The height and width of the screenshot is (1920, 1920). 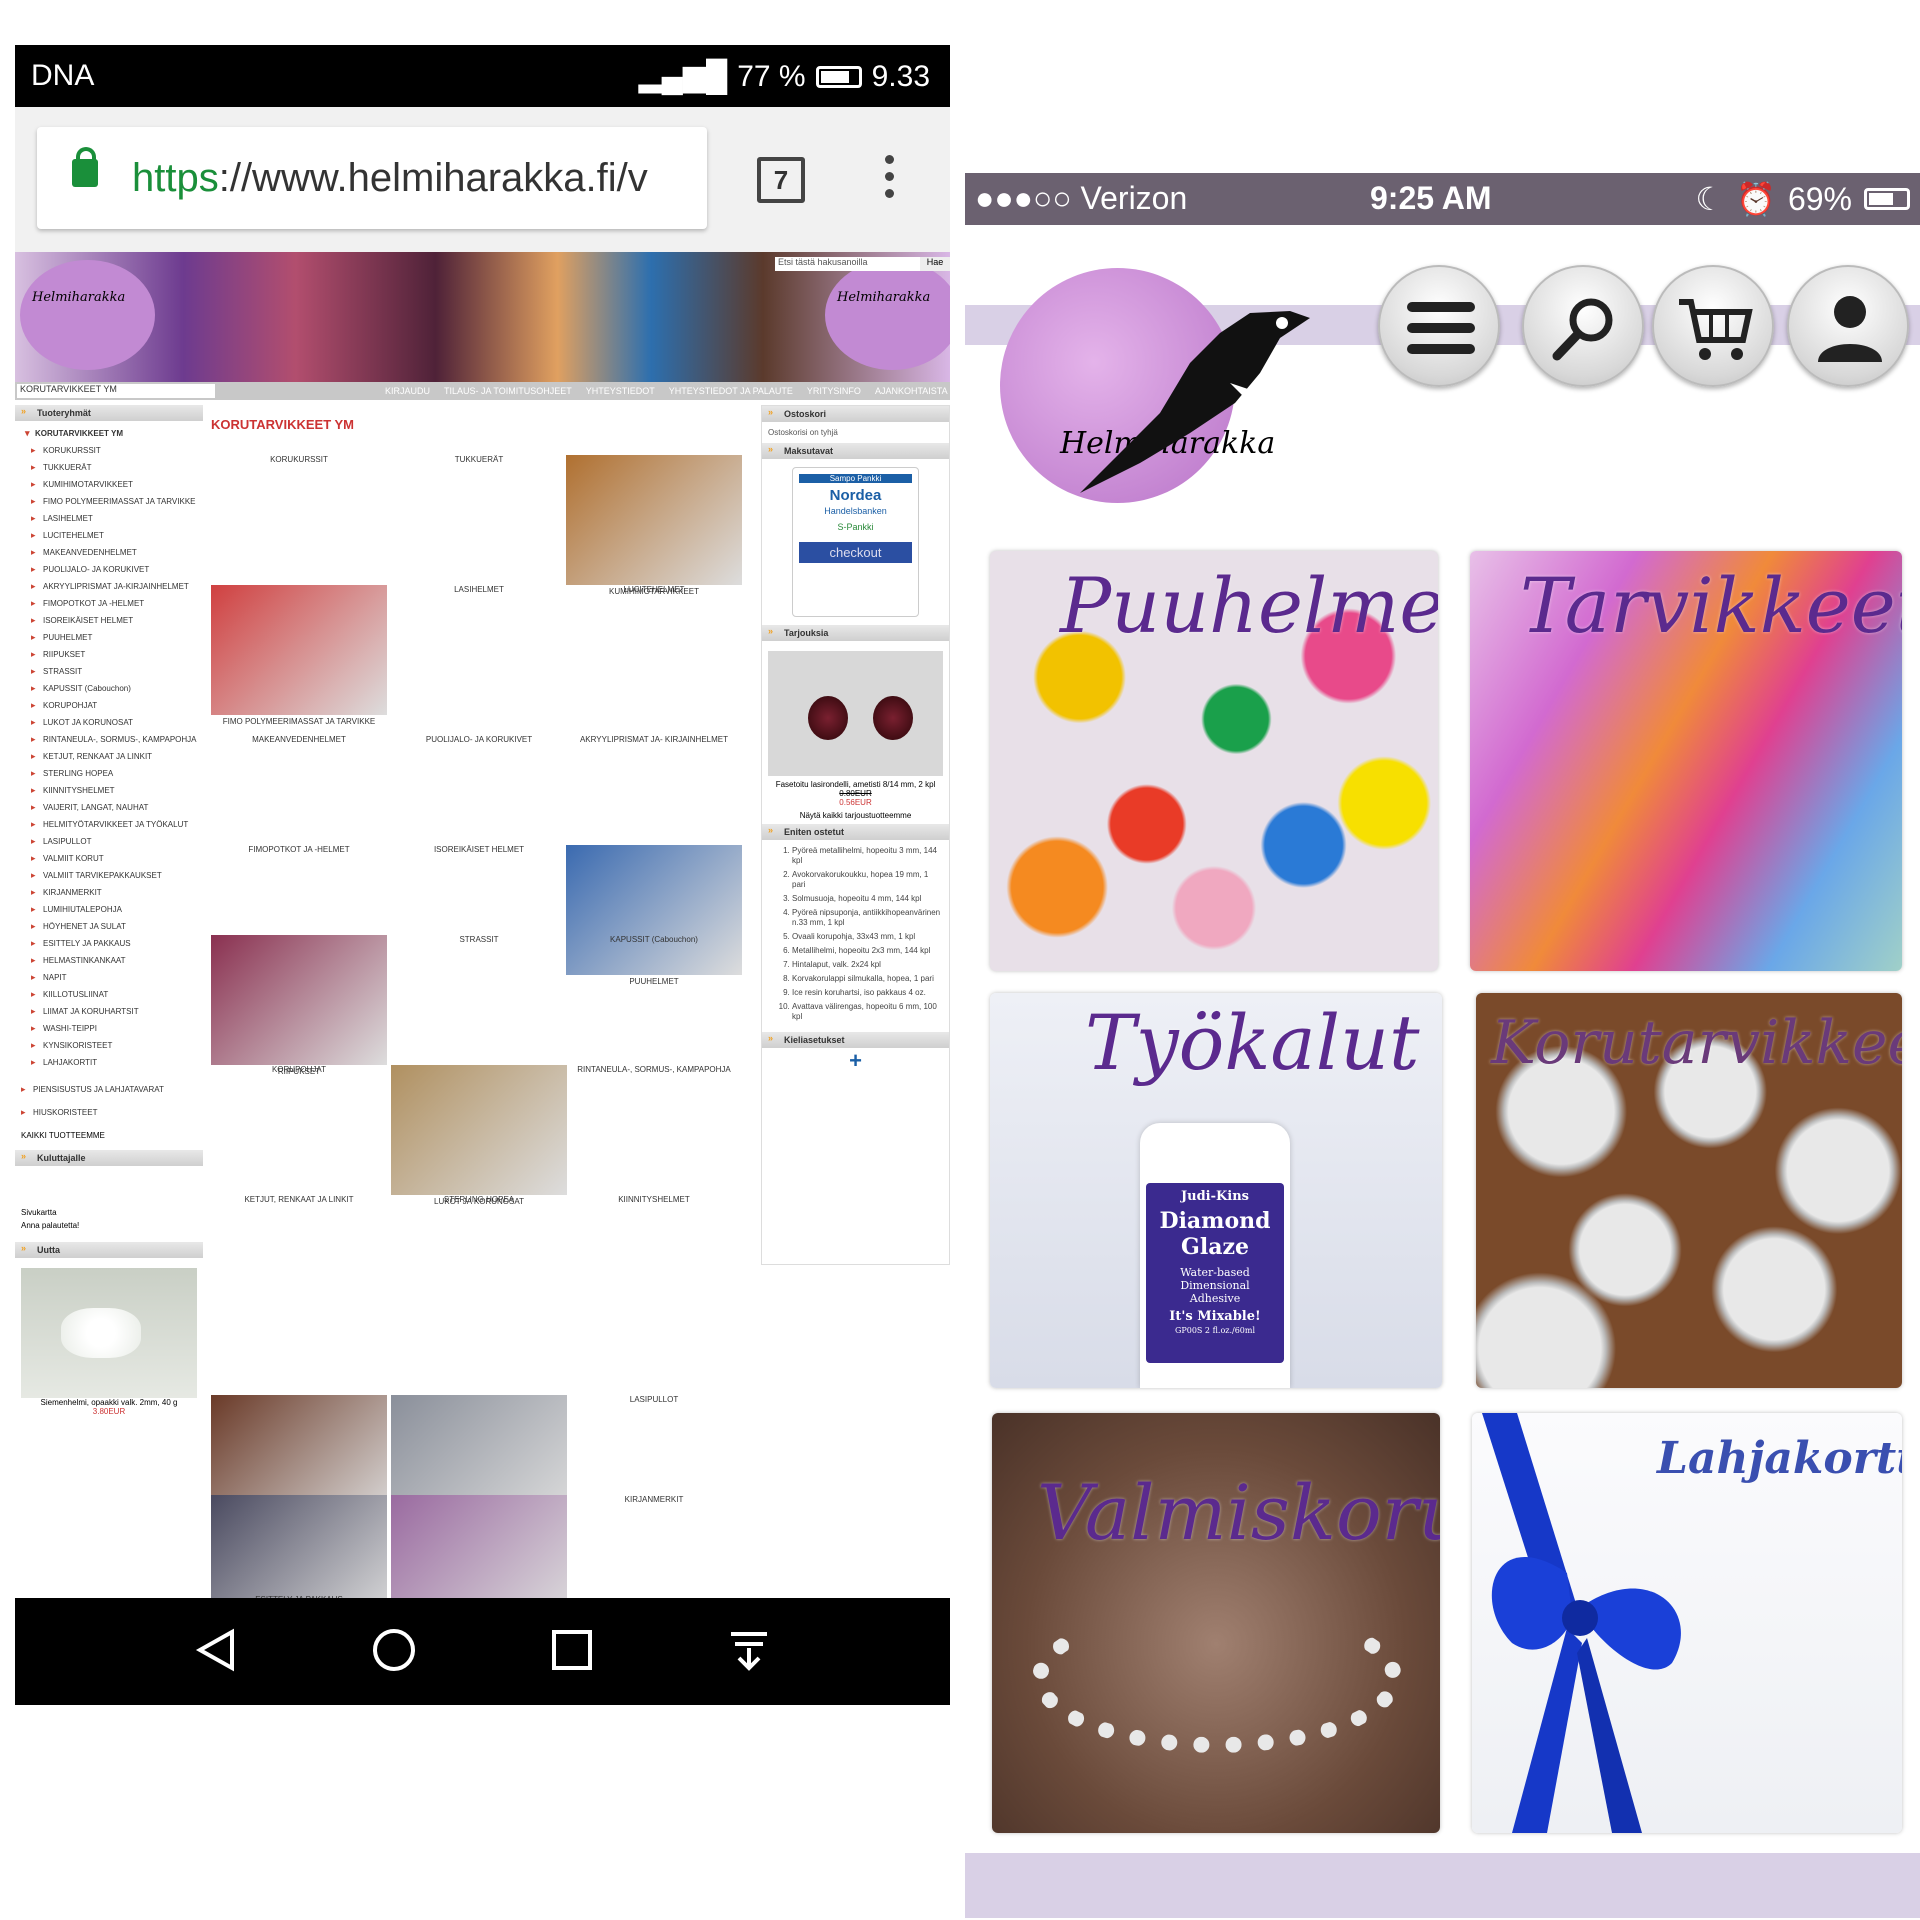 What do you see at coordinates (114, 450) in the screenshot?
I see `sidebar-item: KORUKURSSIT` at bounding box center [114, 450].